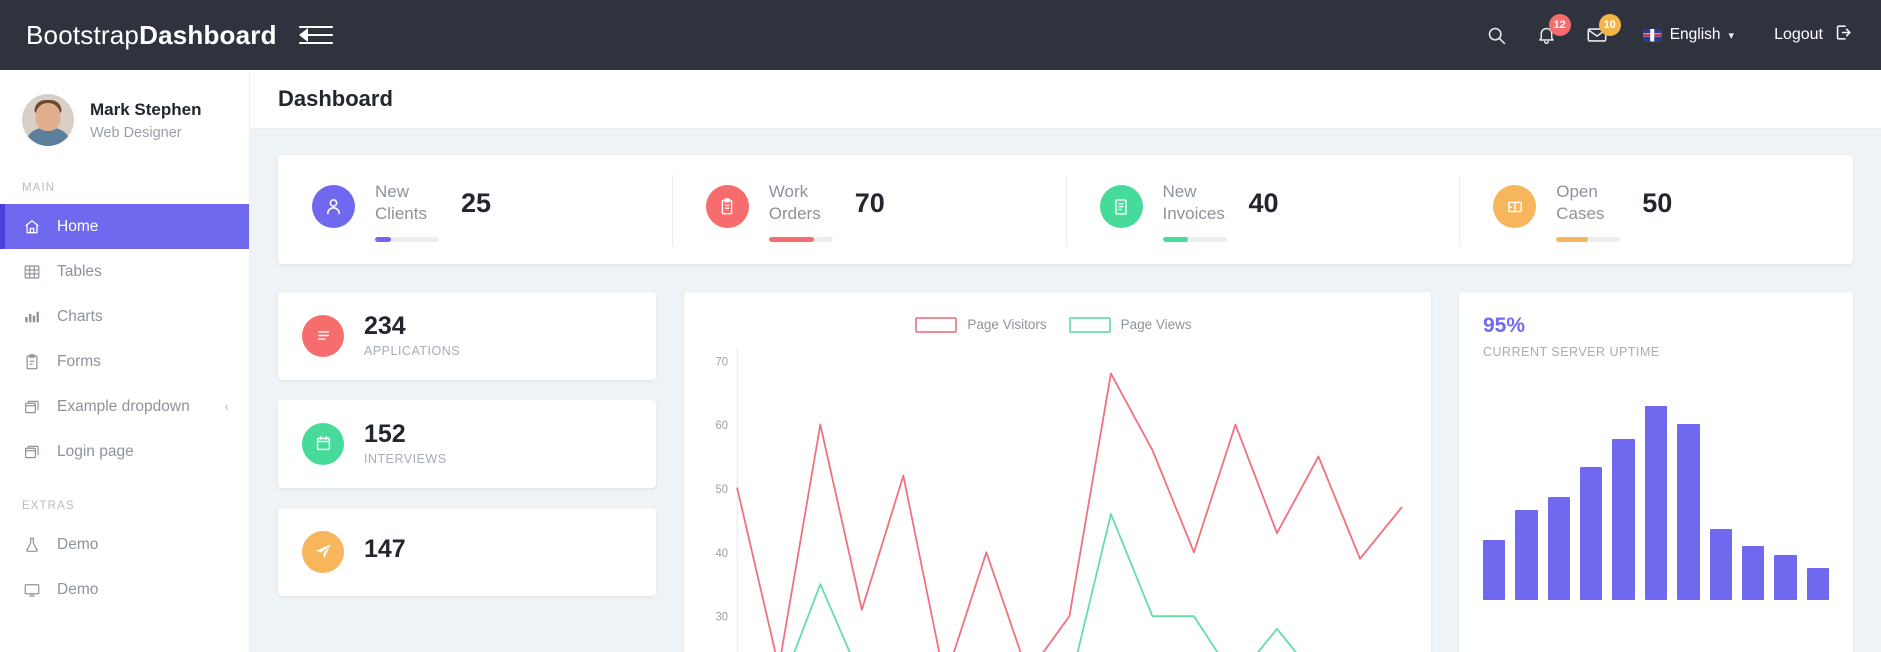  Describe the element at coordinates (721, 552) in the screenshot. I see `svg-text: 40` at that location.